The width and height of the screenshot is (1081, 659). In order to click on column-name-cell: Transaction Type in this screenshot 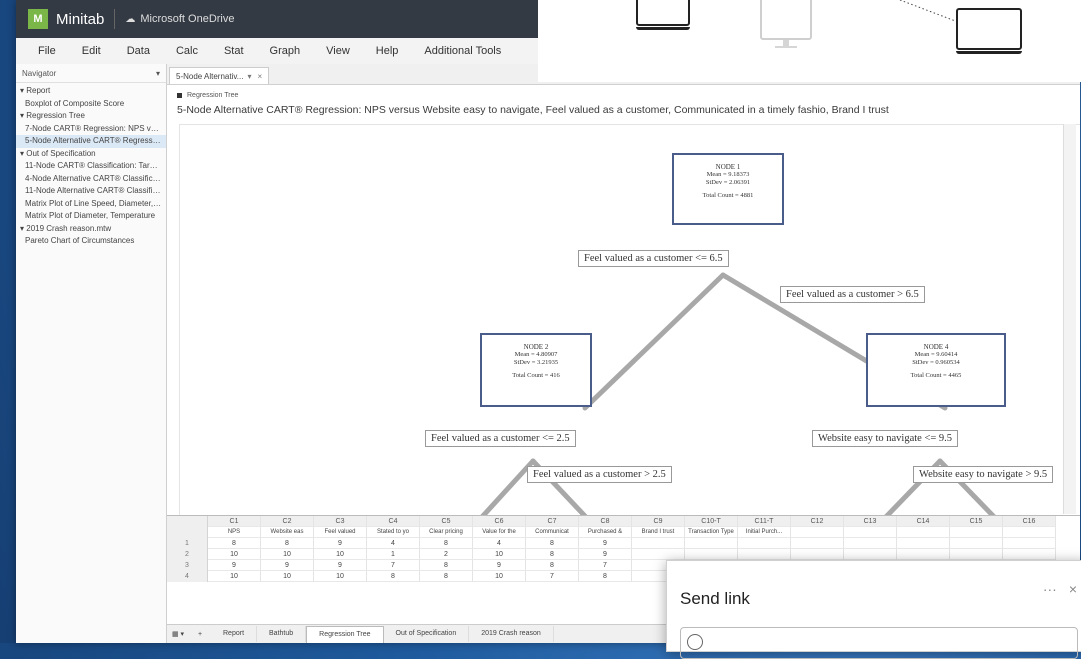, I will do `click(711, 532)`.